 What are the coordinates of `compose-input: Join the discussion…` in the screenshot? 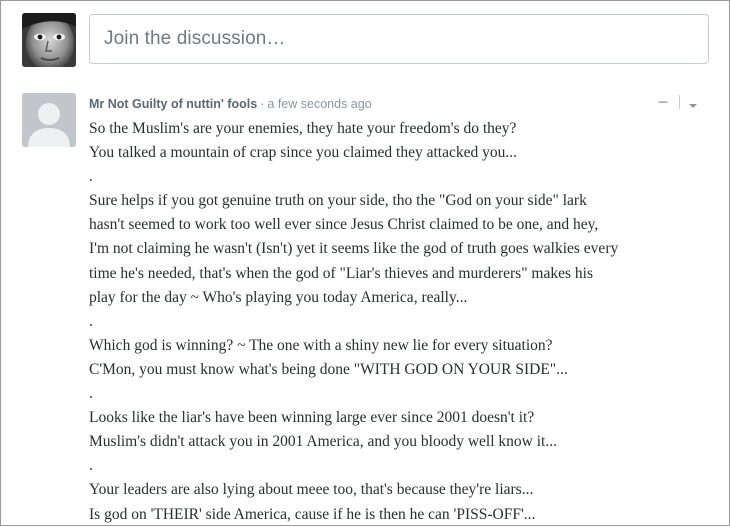 It's located at (399, 39).